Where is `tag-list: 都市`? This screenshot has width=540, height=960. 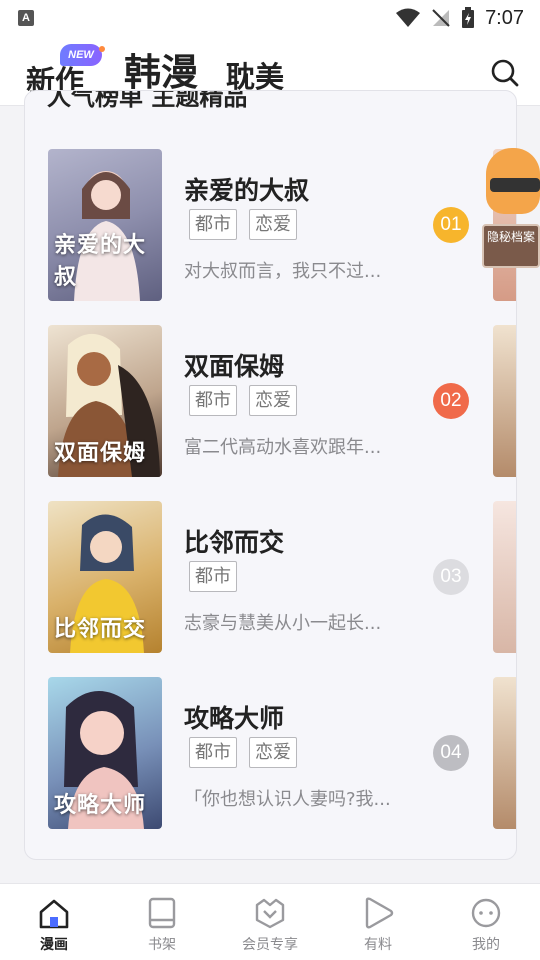 tag-list: 都市 is located at coordinates (213, 576).